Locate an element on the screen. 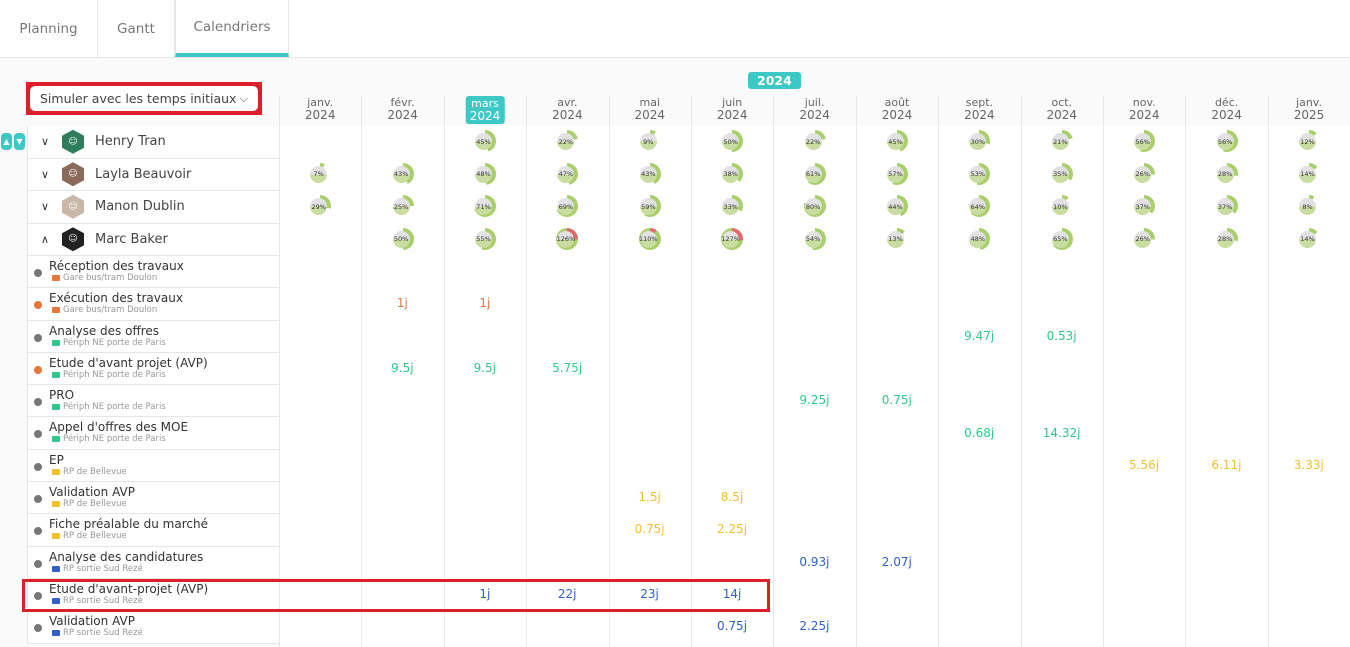 The image size is (1350, 647). load-percent: 57% is located at coordinates (895, 174).